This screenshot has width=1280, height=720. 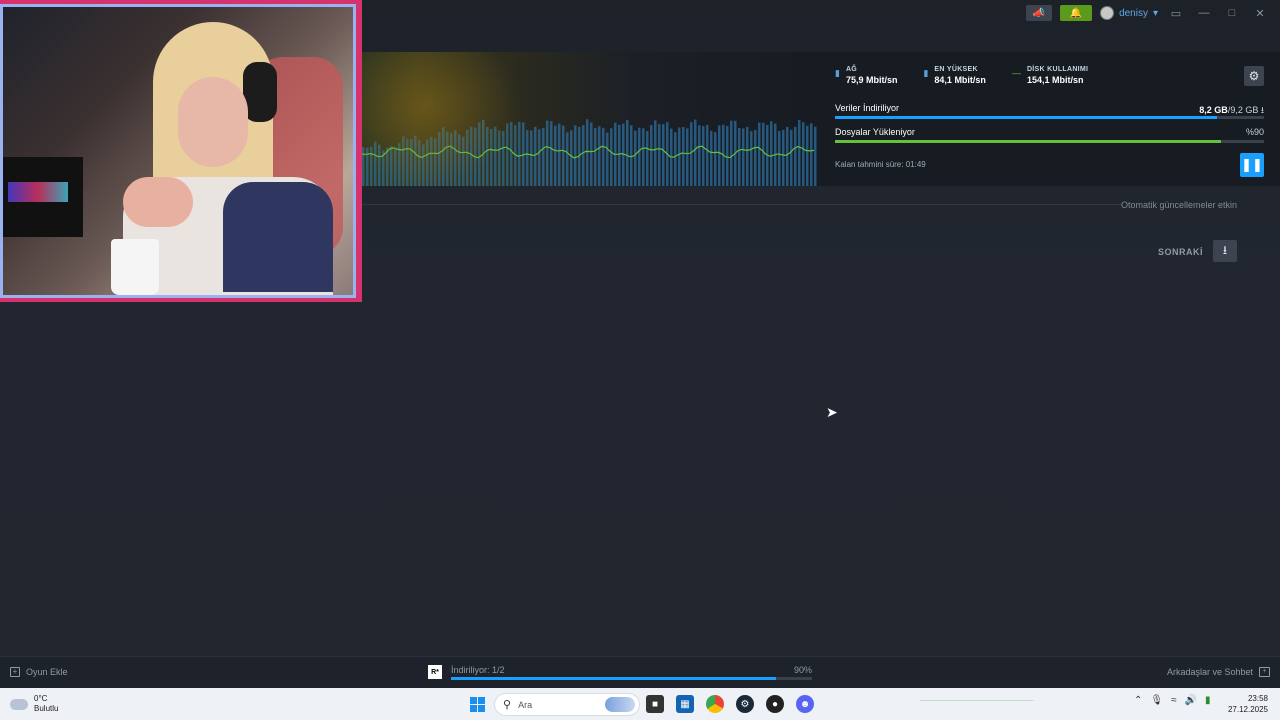 What do you see at coordinates (1213, 110) in the screenshot?
I see `downloaded-size: 8,2 GB` at bounding box center [1213, 110].